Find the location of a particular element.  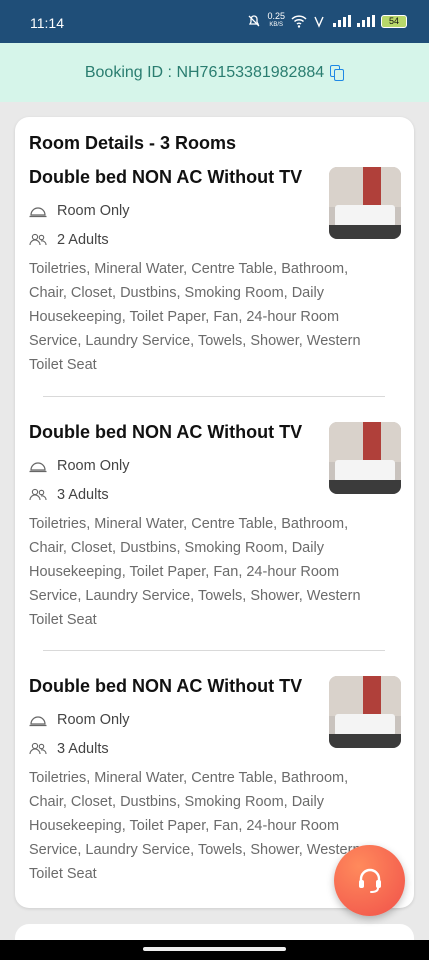

guest-count: 2 Adults is located at coordinates (69, 240).